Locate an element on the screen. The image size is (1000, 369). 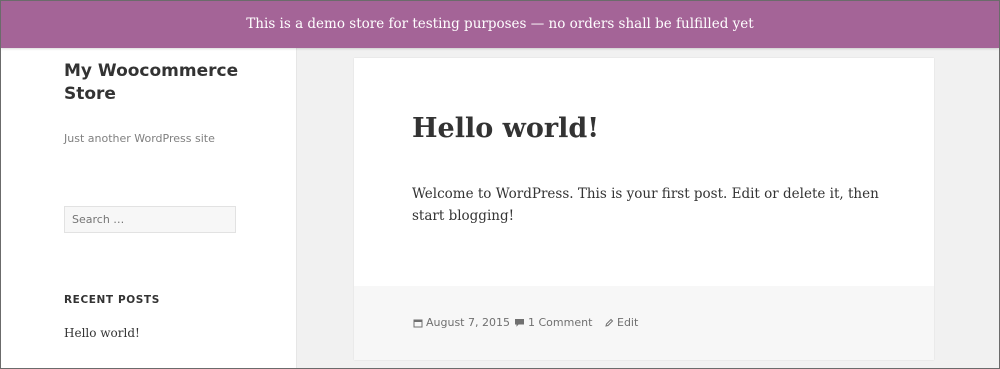
search-input is located at coordinates (150, 219).